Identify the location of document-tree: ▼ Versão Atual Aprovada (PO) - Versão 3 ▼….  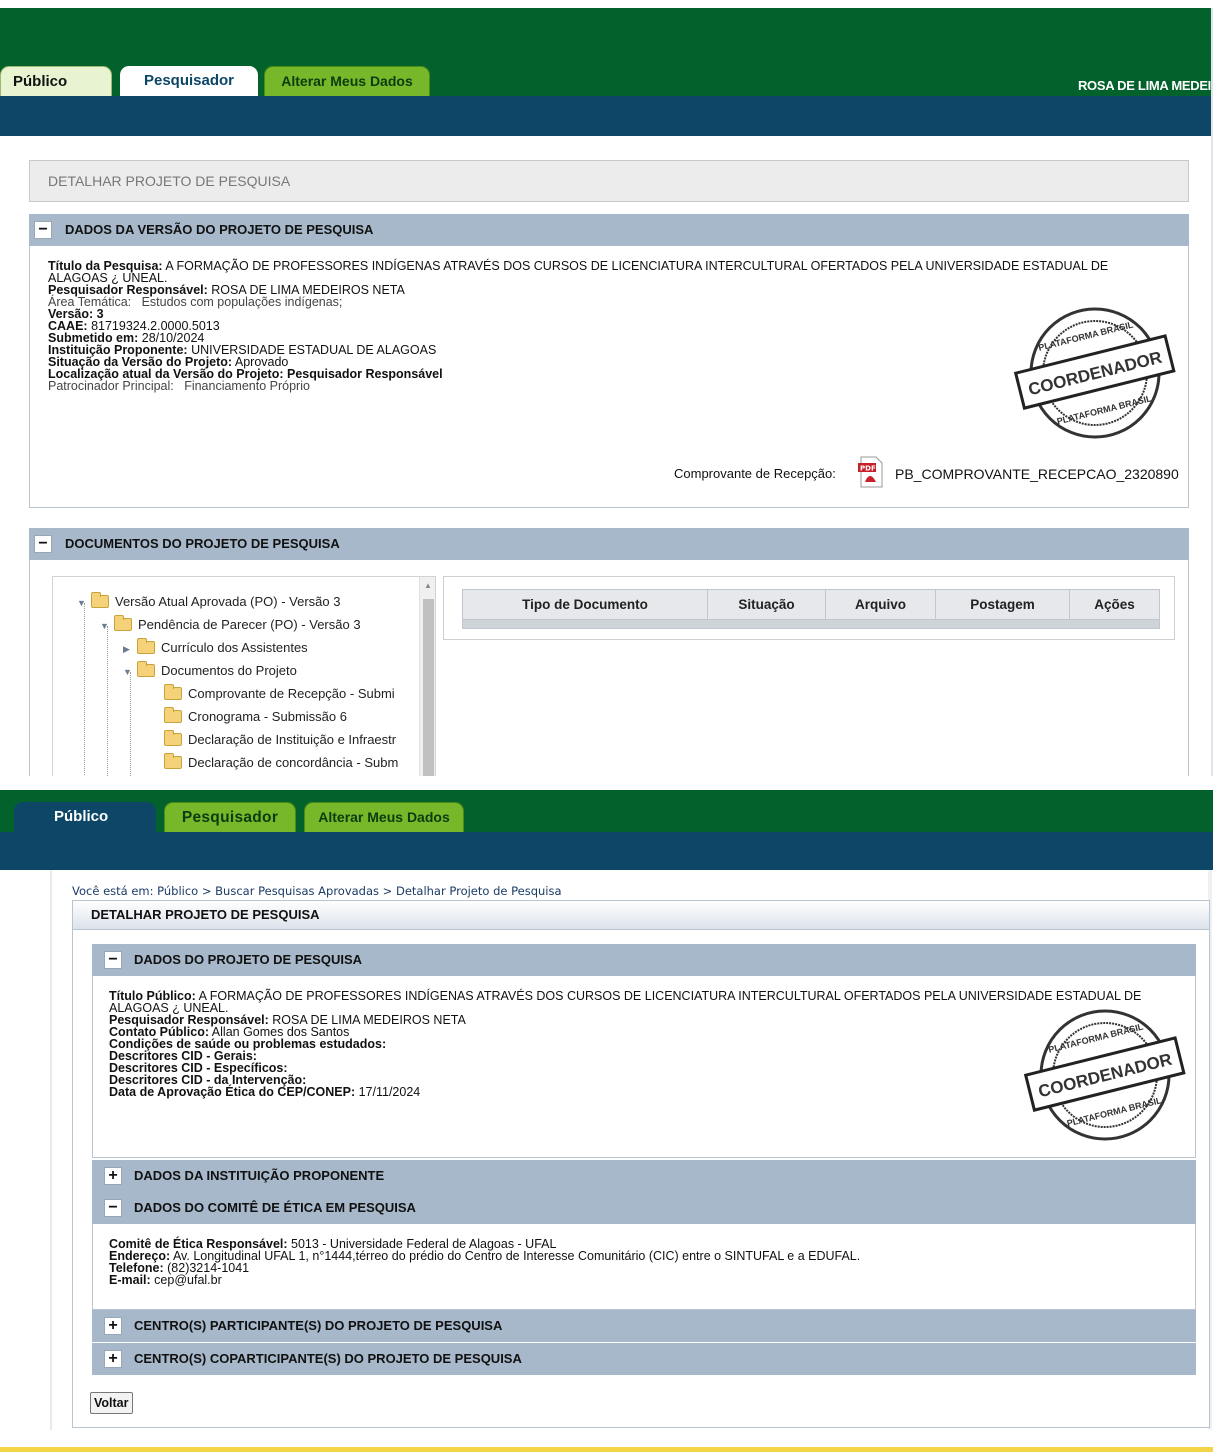
(244, 676).